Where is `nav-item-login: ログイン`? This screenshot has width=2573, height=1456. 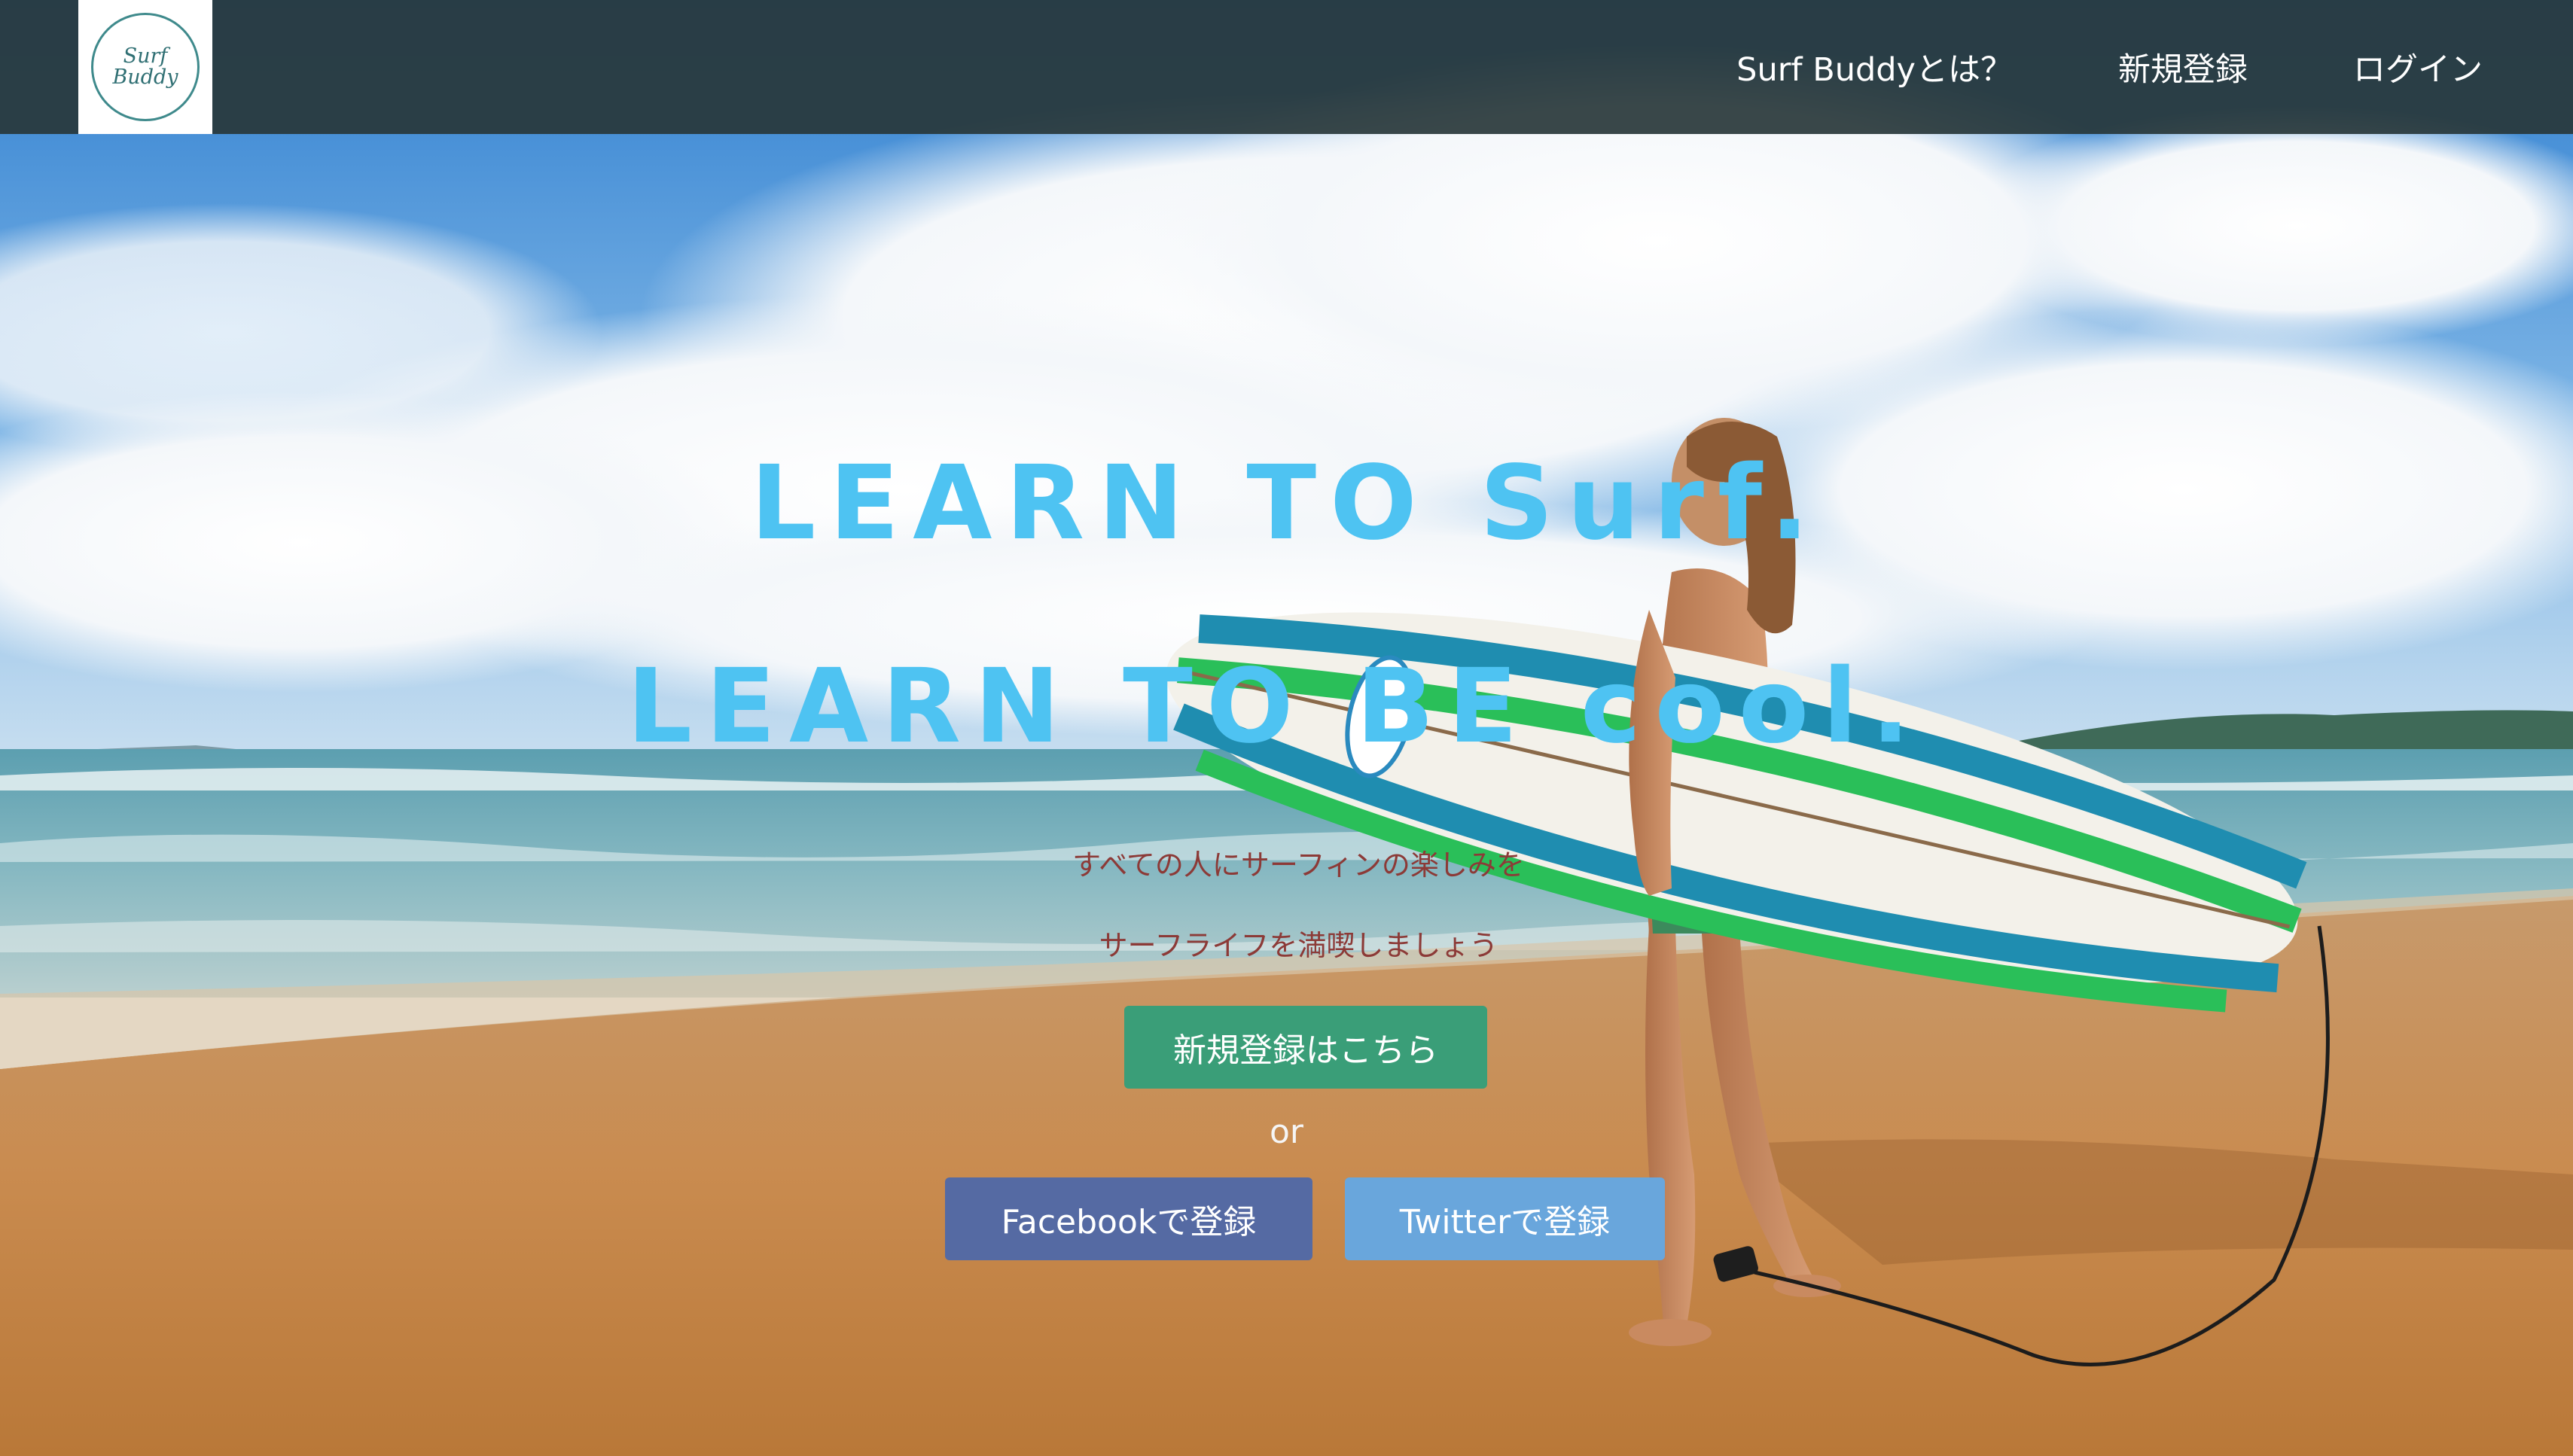 nav-item-login: ログイン is located at coordinates (2418, 67).